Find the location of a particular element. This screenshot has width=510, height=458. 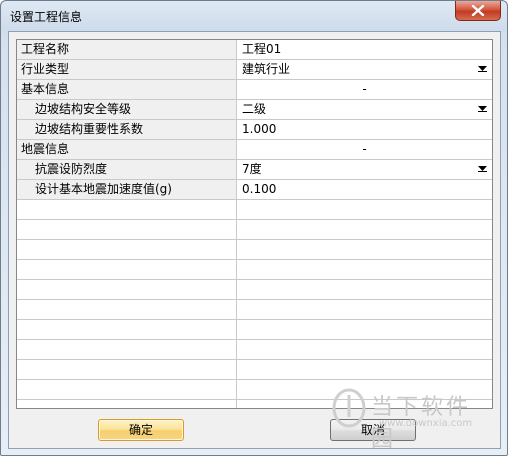

property-value-field: 1.000 is located at coordinates (364, 129).